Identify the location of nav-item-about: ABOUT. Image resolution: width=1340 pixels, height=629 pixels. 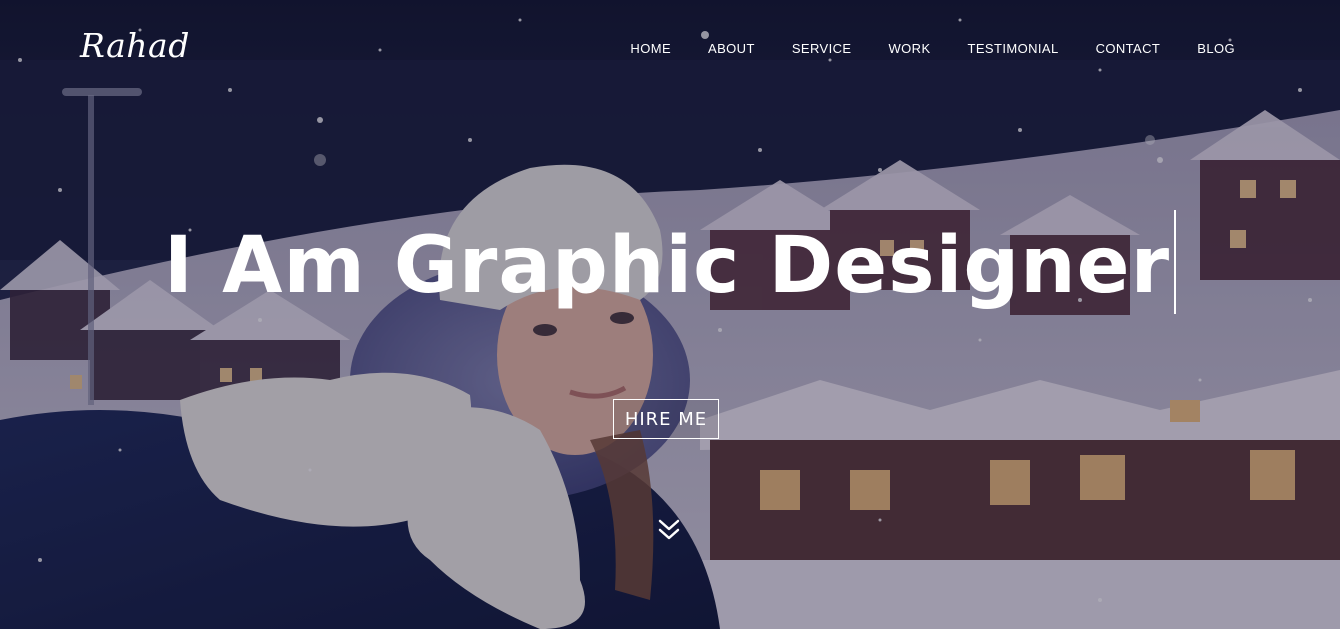
(731, 48).